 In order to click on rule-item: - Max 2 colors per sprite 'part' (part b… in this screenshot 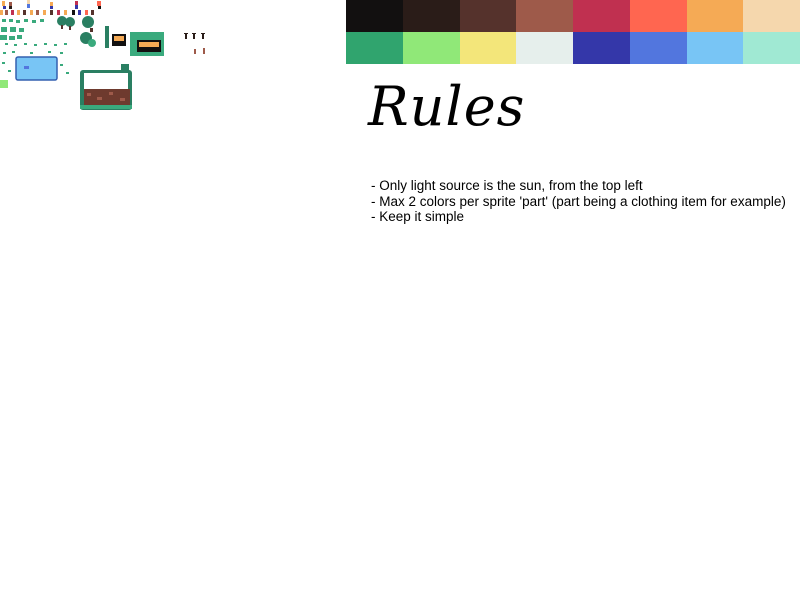, I will do `click(578, 201)`.